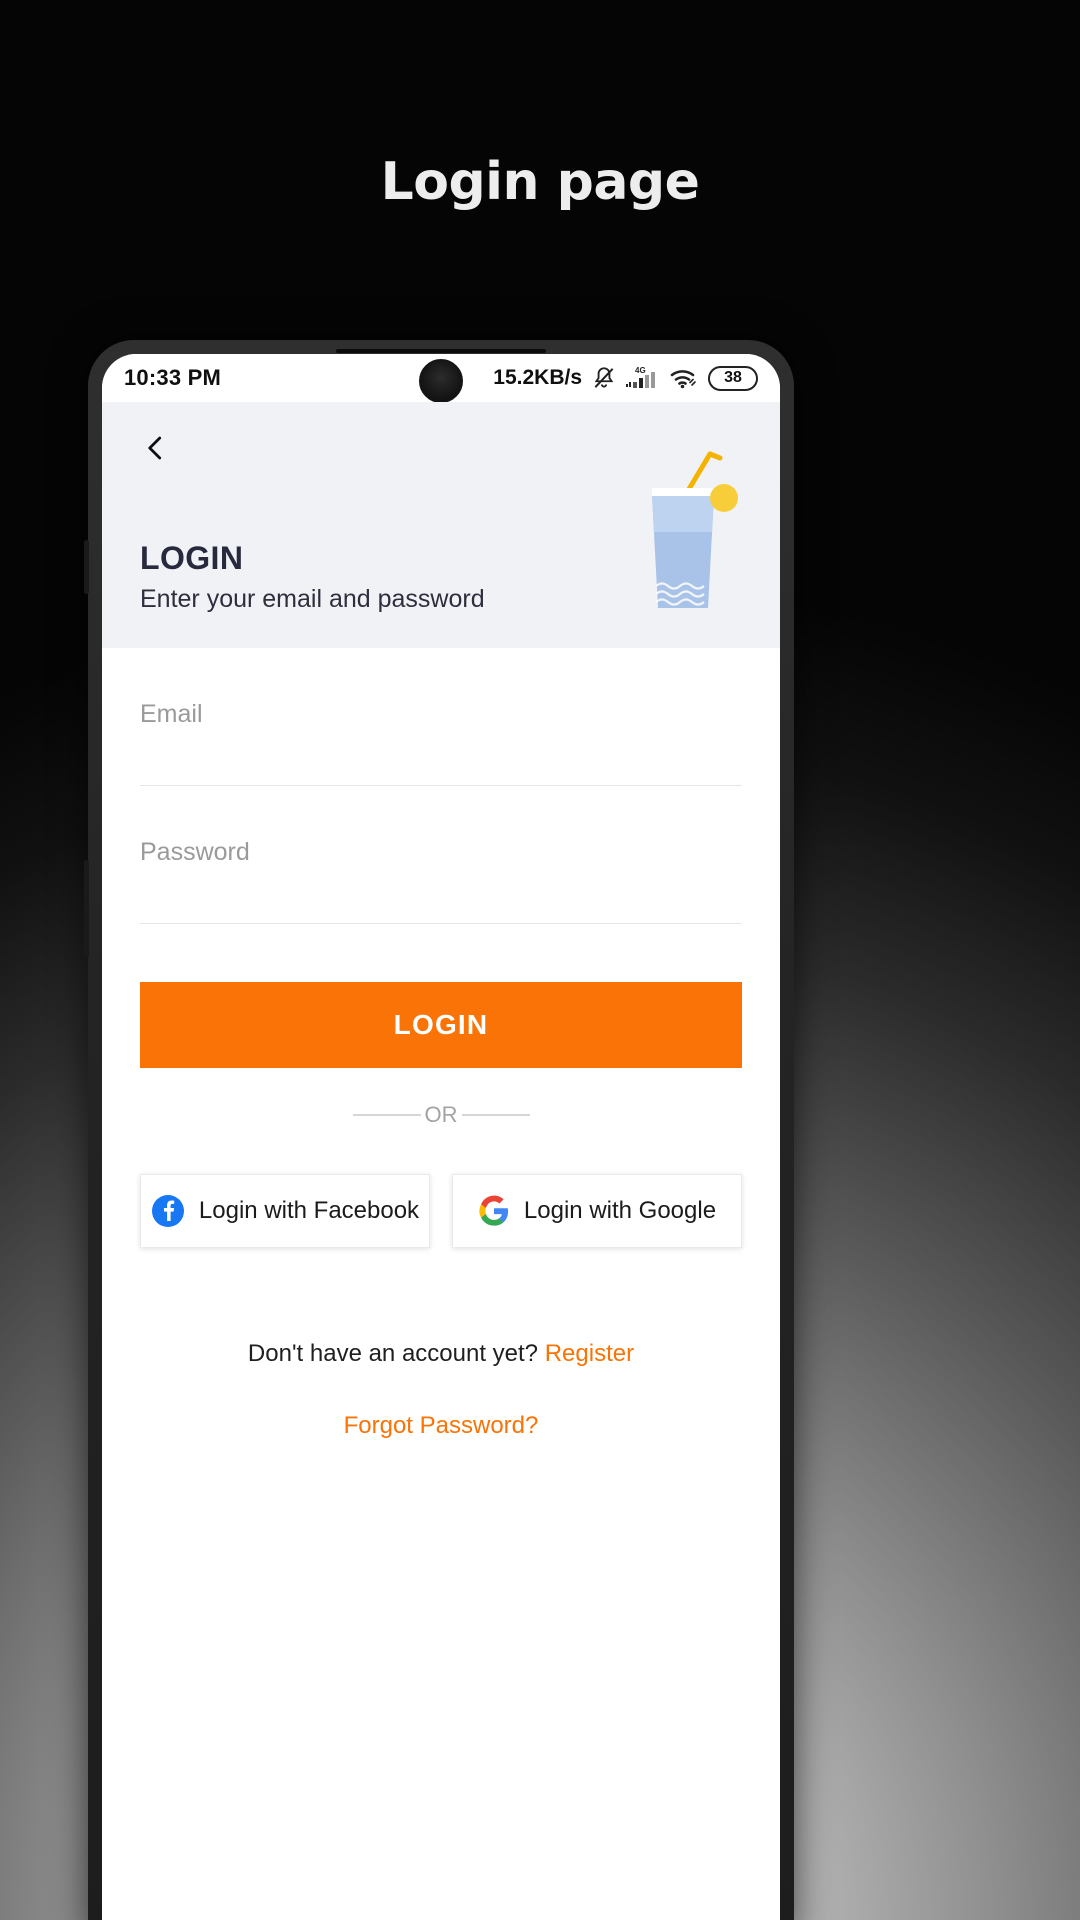  Describe the element at coordinates (495, 1115) in the screenshot. I see `divider-line-right` at that location.